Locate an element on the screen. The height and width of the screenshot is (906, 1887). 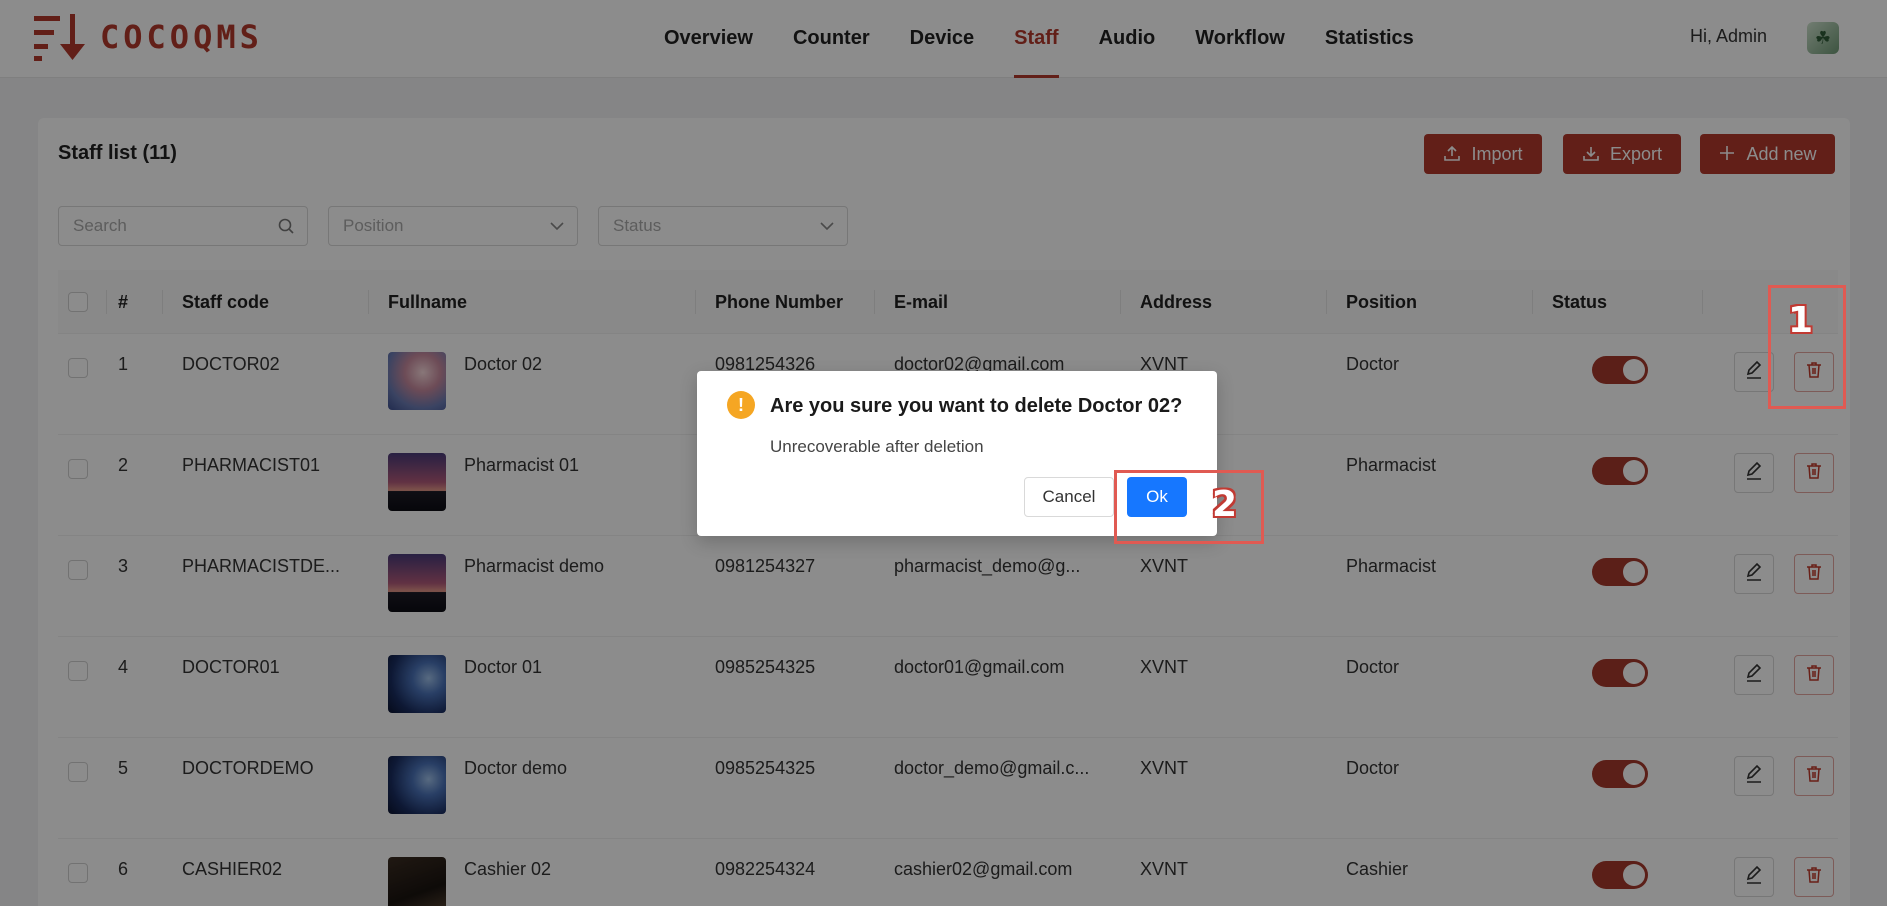
exclamation-icon: ! is located at coordinates (741, 405).